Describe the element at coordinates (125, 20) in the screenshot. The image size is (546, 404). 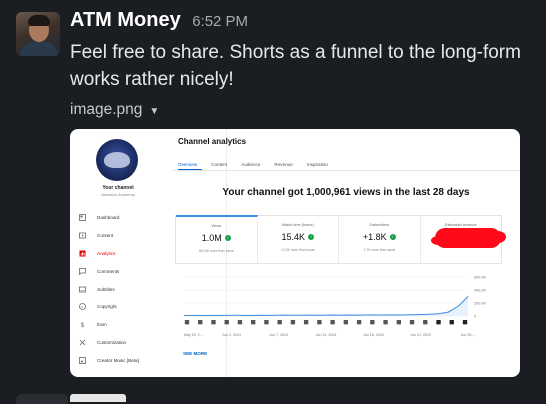
I see `sender-name: ATM Money` at that location.